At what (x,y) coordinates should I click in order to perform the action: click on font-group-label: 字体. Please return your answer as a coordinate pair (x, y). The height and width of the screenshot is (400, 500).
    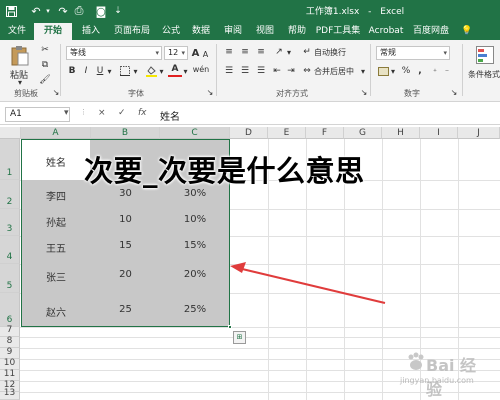
    Looking at the image, I should click on (136, 93).